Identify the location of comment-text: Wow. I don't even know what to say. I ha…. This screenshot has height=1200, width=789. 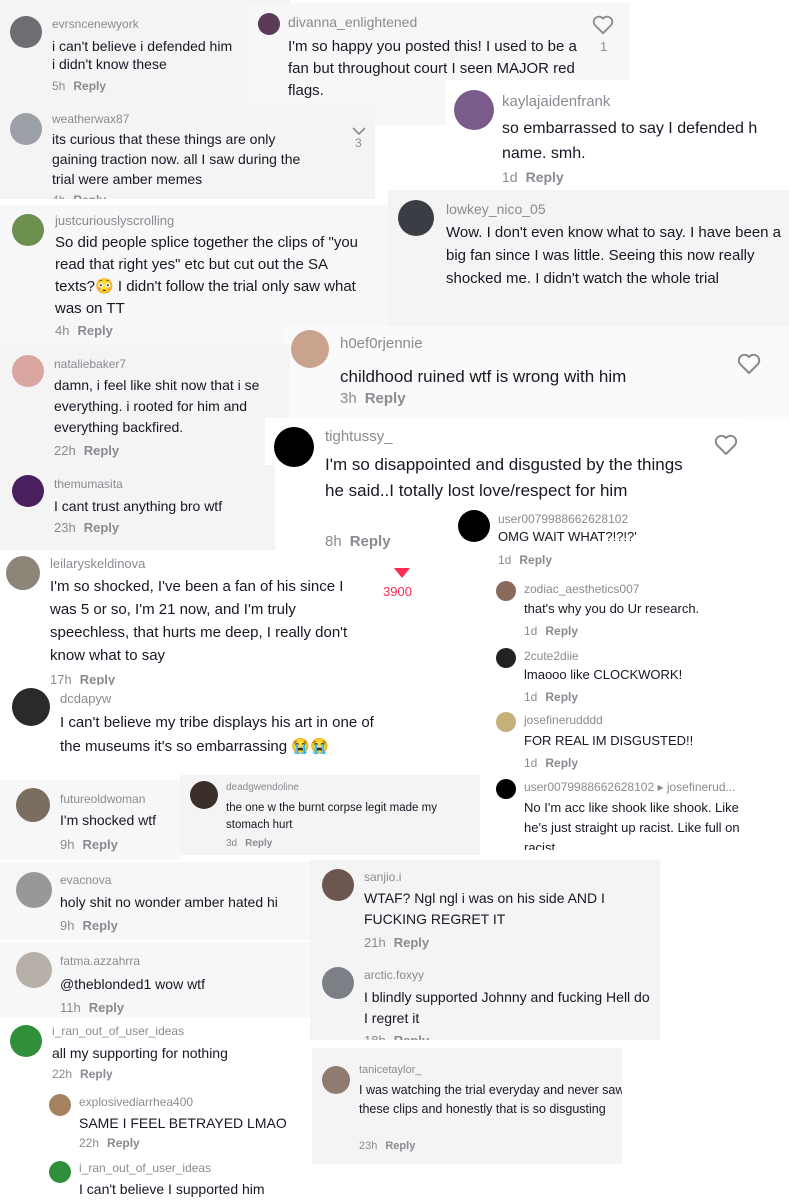
(614, 255).